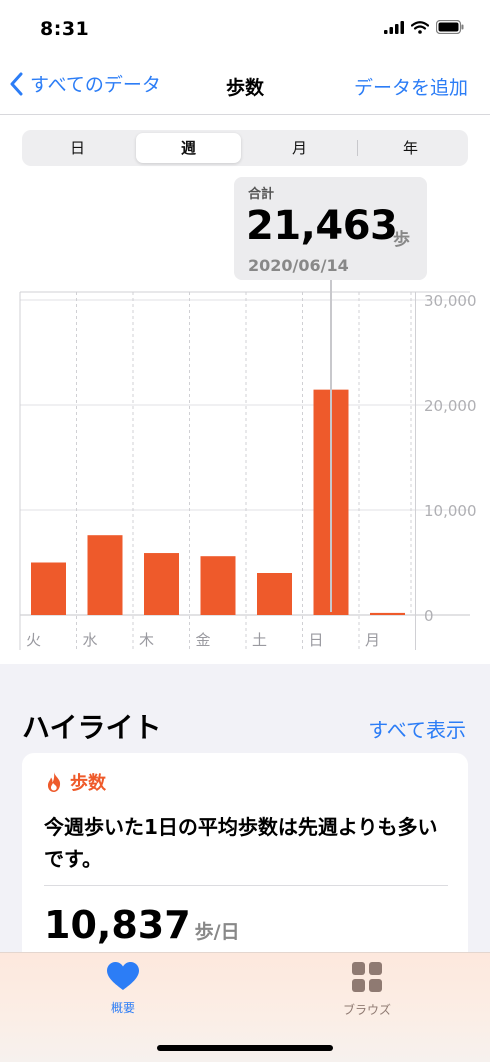  What do you see at coordinates (188, 148) in the screenshot?
I see `segment-week: 週` at bounding box center [188, 148].